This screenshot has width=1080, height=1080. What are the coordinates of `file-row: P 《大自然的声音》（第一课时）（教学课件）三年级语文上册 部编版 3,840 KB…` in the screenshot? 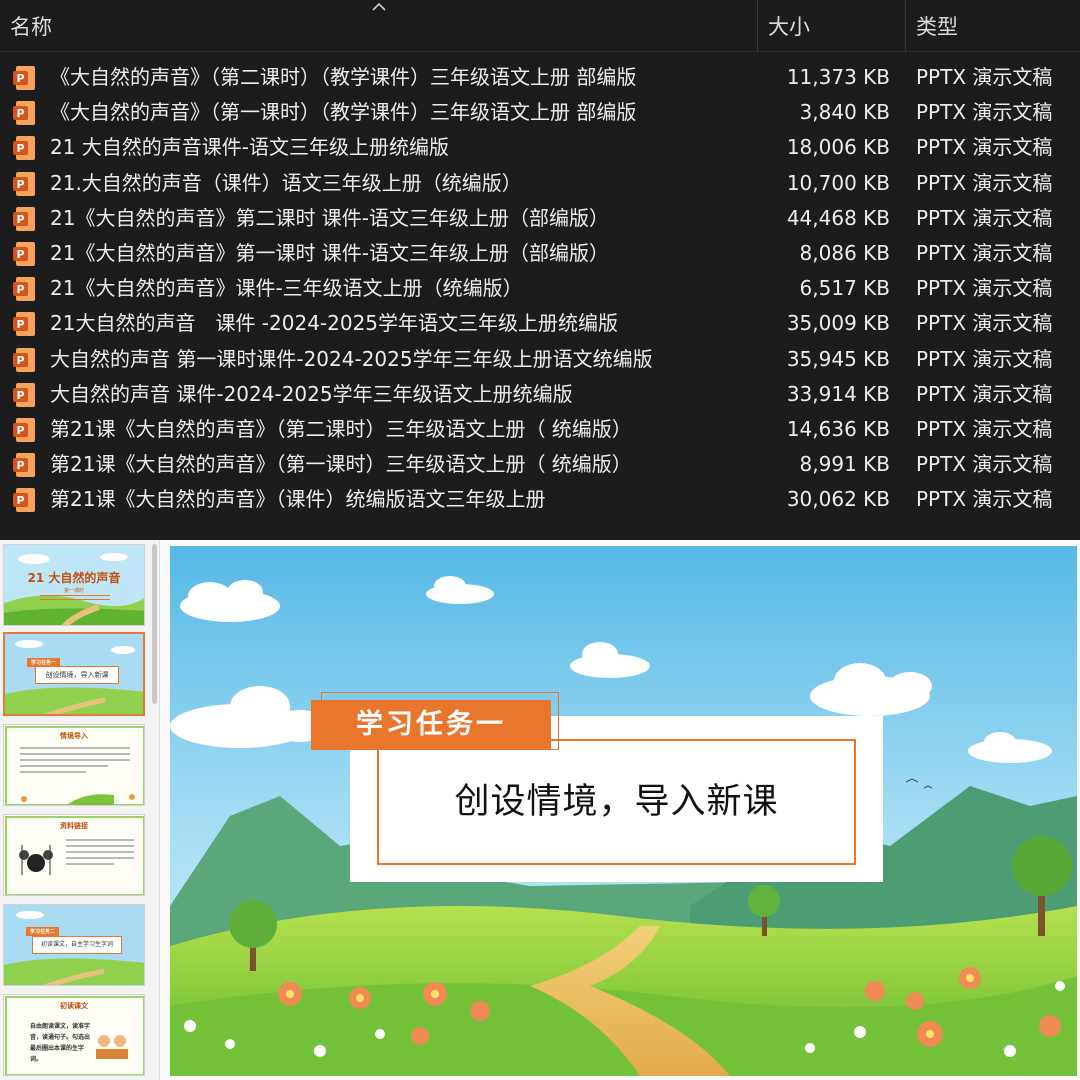 It's located at (540, 112).